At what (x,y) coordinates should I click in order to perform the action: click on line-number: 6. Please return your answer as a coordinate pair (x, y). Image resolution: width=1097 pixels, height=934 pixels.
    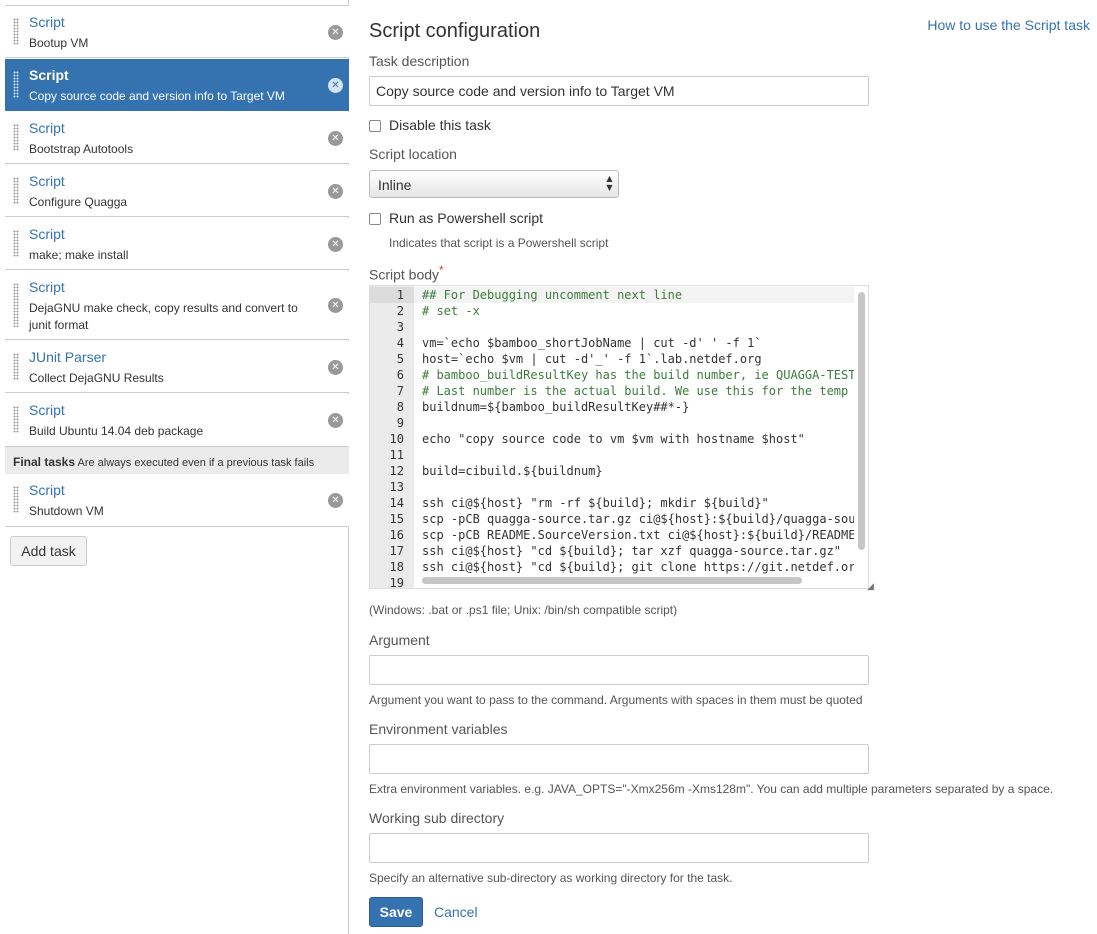
    Looking at the image, I should click on (400, 375).